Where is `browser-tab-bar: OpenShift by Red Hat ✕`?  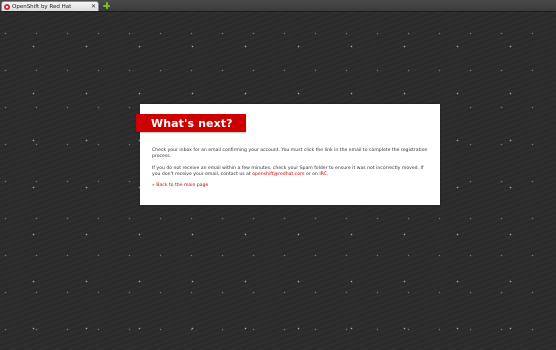 browser-tab-bar: OpenShift by Red Hat ✕ is located at coordinates (278, 6).